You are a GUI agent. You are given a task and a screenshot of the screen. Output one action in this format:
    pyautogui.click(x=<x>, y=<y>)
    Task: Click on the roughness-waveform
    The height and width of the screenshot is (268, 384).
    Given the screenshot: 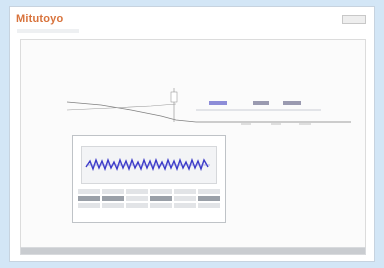 What is the action you would take?
    pyautogui.click(x=147, y=164)
    